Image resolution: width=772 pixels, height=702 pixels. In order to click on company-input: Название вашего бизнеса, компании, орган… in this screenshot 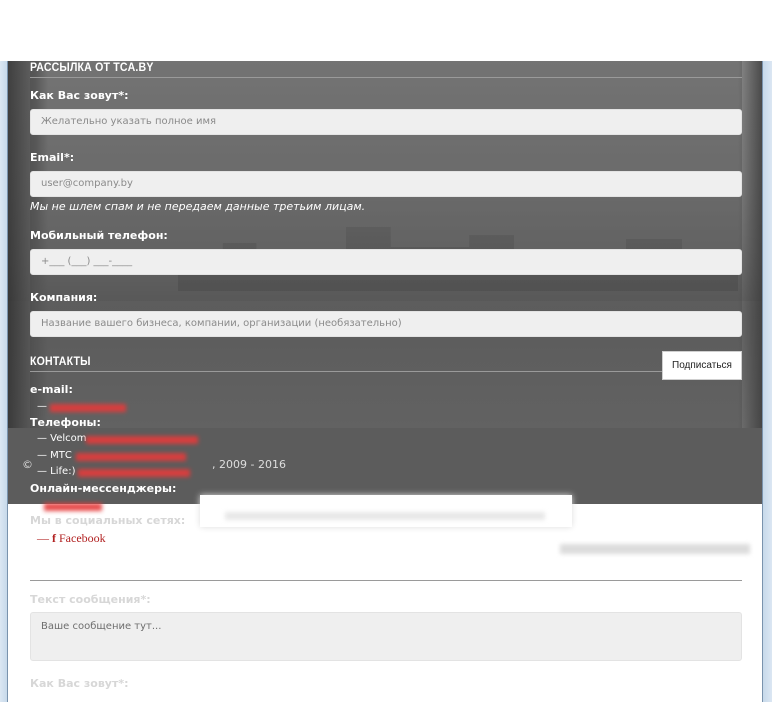, I will do `click(386, 324)`.